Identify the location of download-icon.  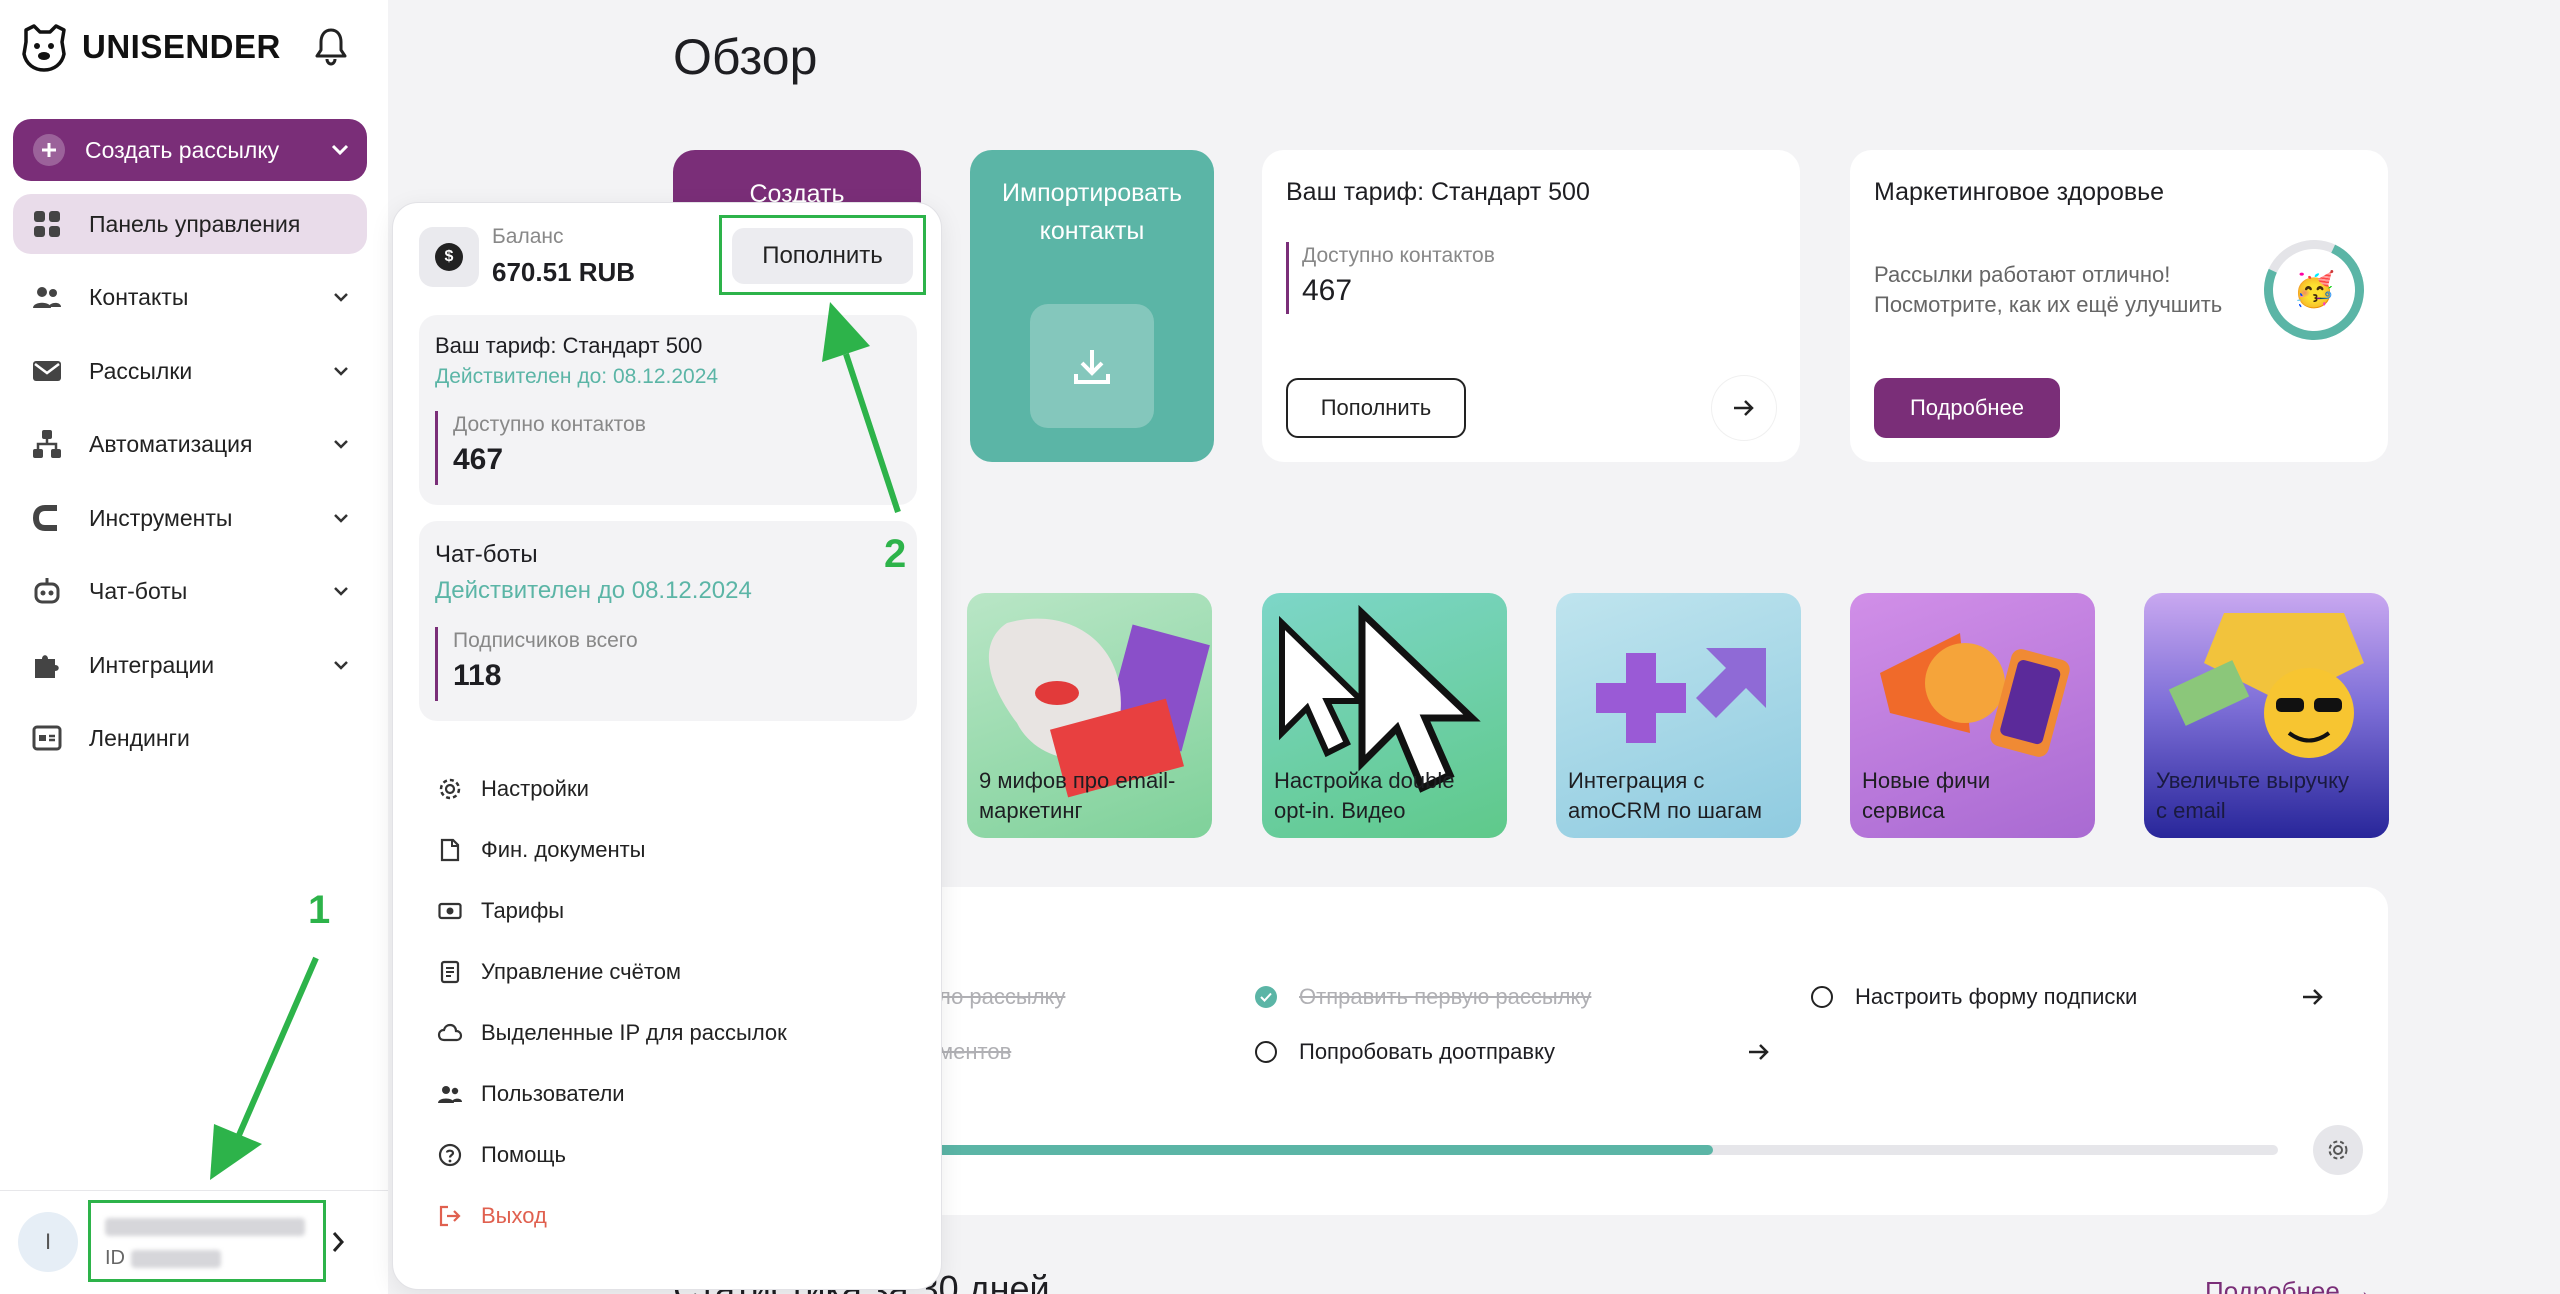
(1092, 366).